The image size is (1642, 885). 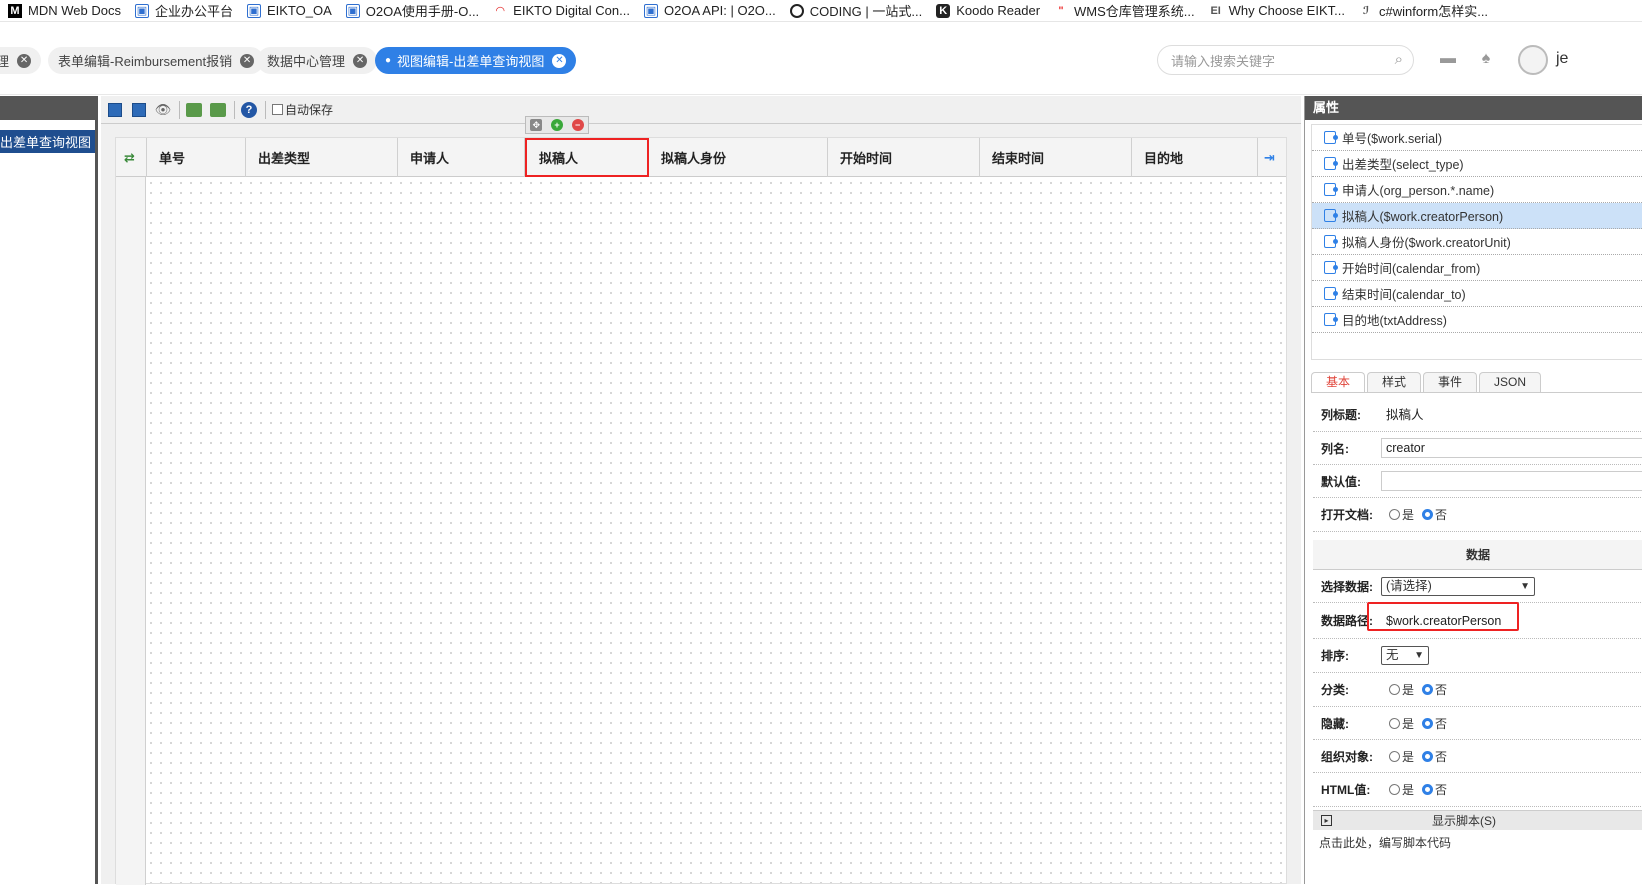 I want to click on org-object-label: 组织对象:, so click(x=1347, y=756).